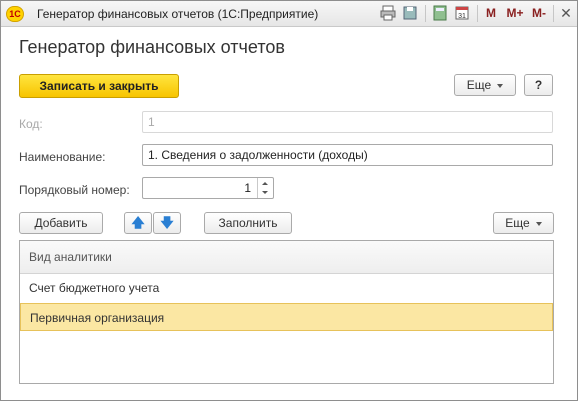 This screenshot has width=578, height=401. What do you see at coordinates (491, 13) in the screenshot?
I see `memory-icon: M` at bounding box center [491, 13].